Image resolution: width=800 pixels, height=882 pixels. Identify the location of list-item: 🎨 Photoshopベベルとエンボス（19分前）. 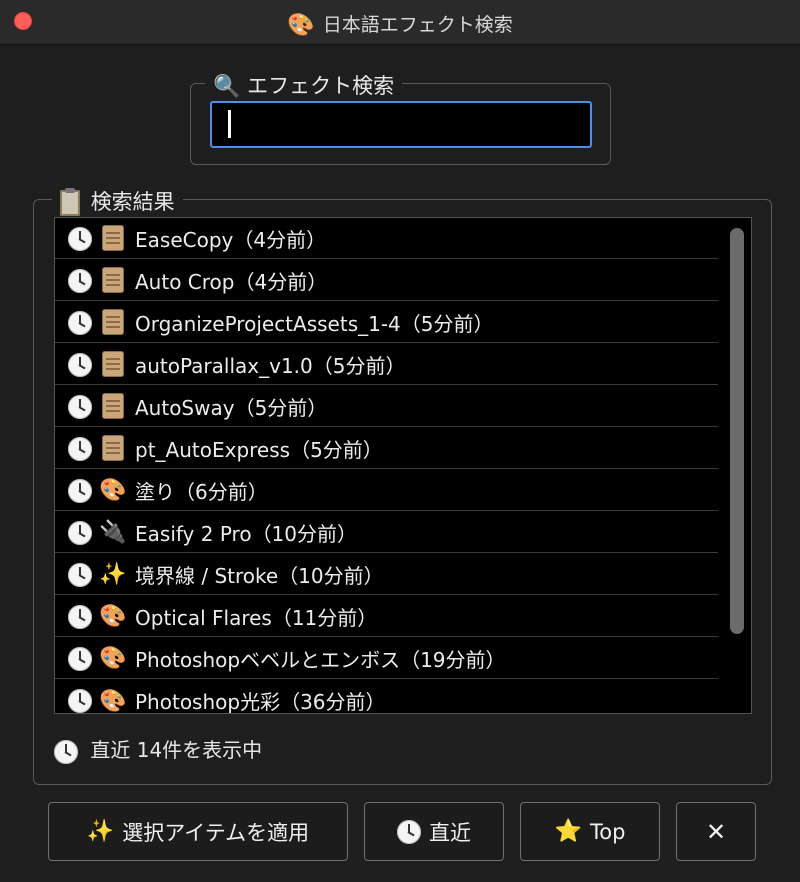
(386, 658).